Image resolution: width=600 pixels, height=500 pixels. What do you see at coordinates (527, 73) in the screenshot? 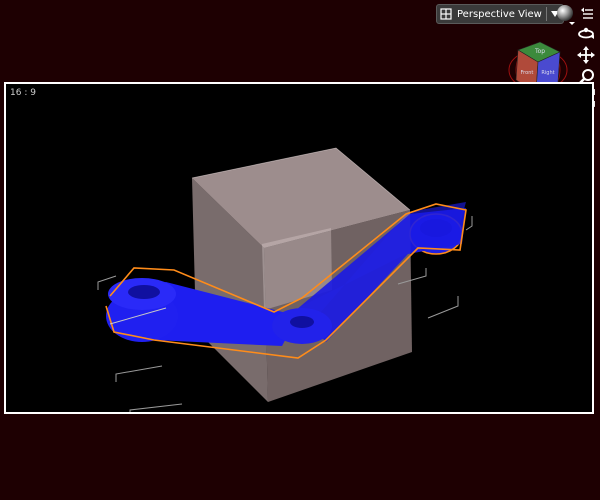
I see `cube-label-front: Front` at bounding box center [527, 73].